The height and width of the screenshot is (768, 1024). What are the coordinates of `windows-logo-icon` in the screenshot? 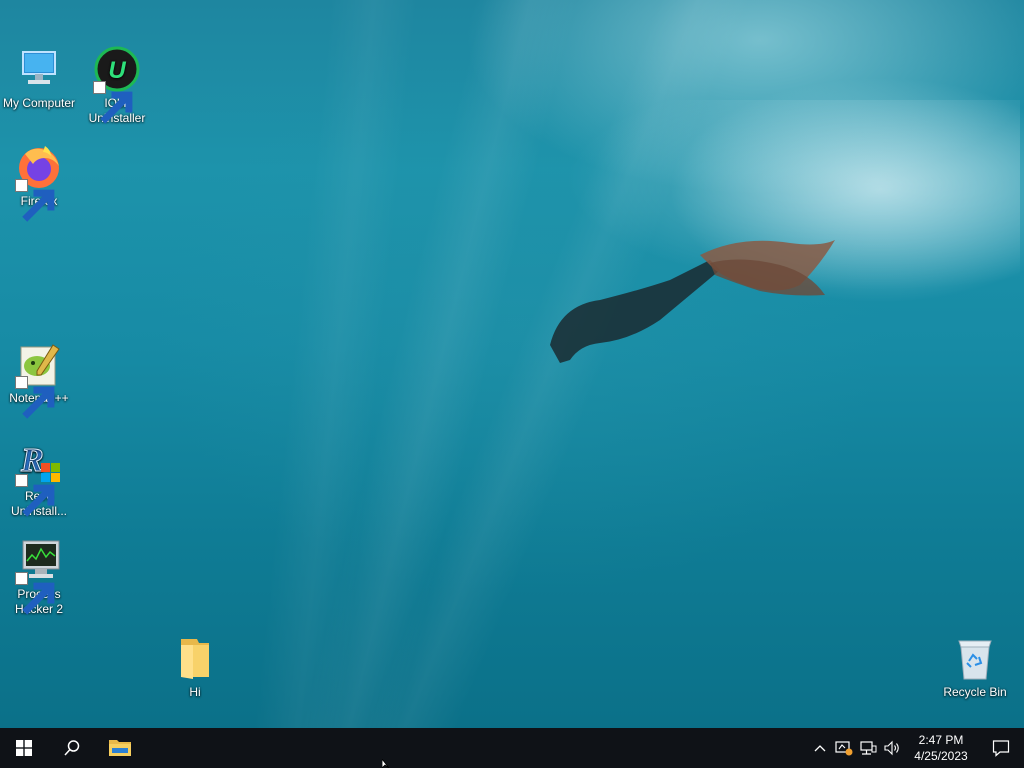 It's located at (24, 748).